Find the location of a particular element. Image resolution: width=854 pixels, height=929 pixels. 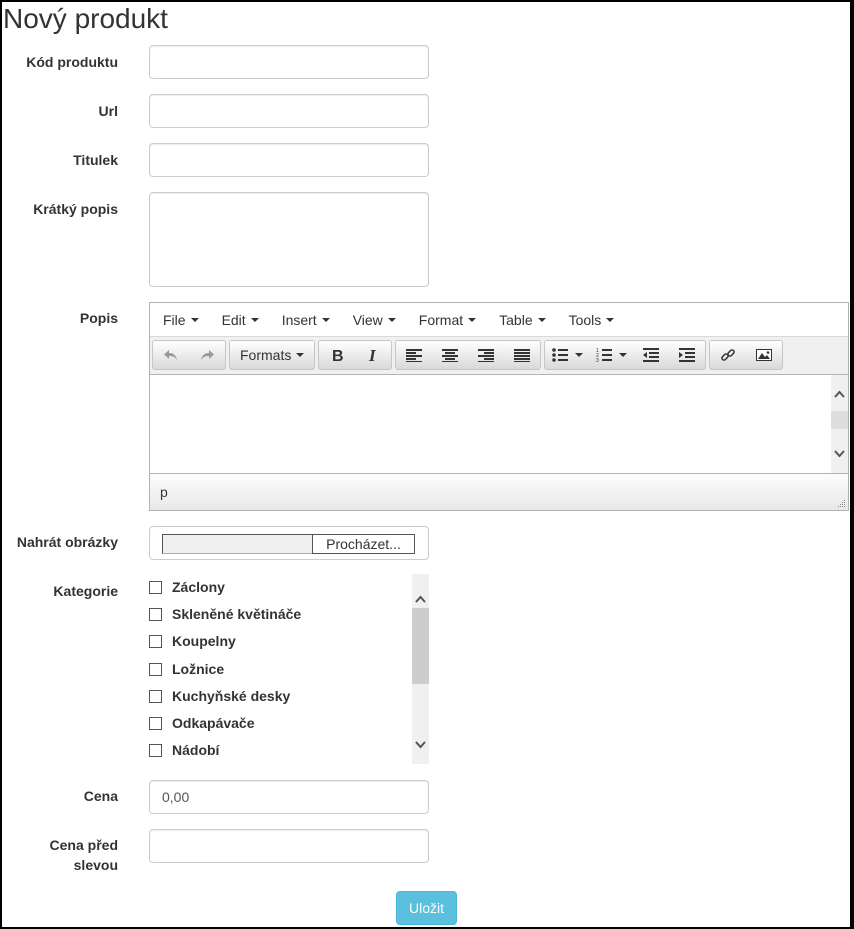

outdent-icon is located at coordinates (651, 355).